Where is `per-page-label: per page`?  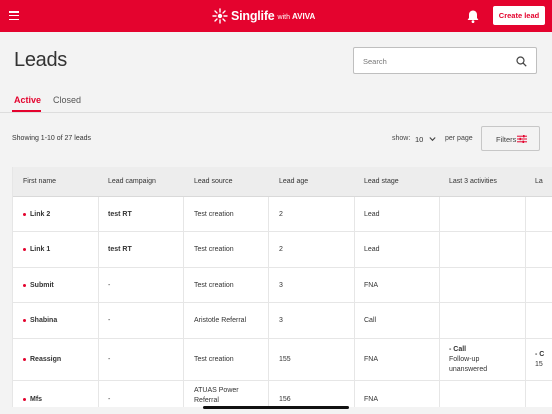
per-page-label: per page is located at coordinates (459, 138).